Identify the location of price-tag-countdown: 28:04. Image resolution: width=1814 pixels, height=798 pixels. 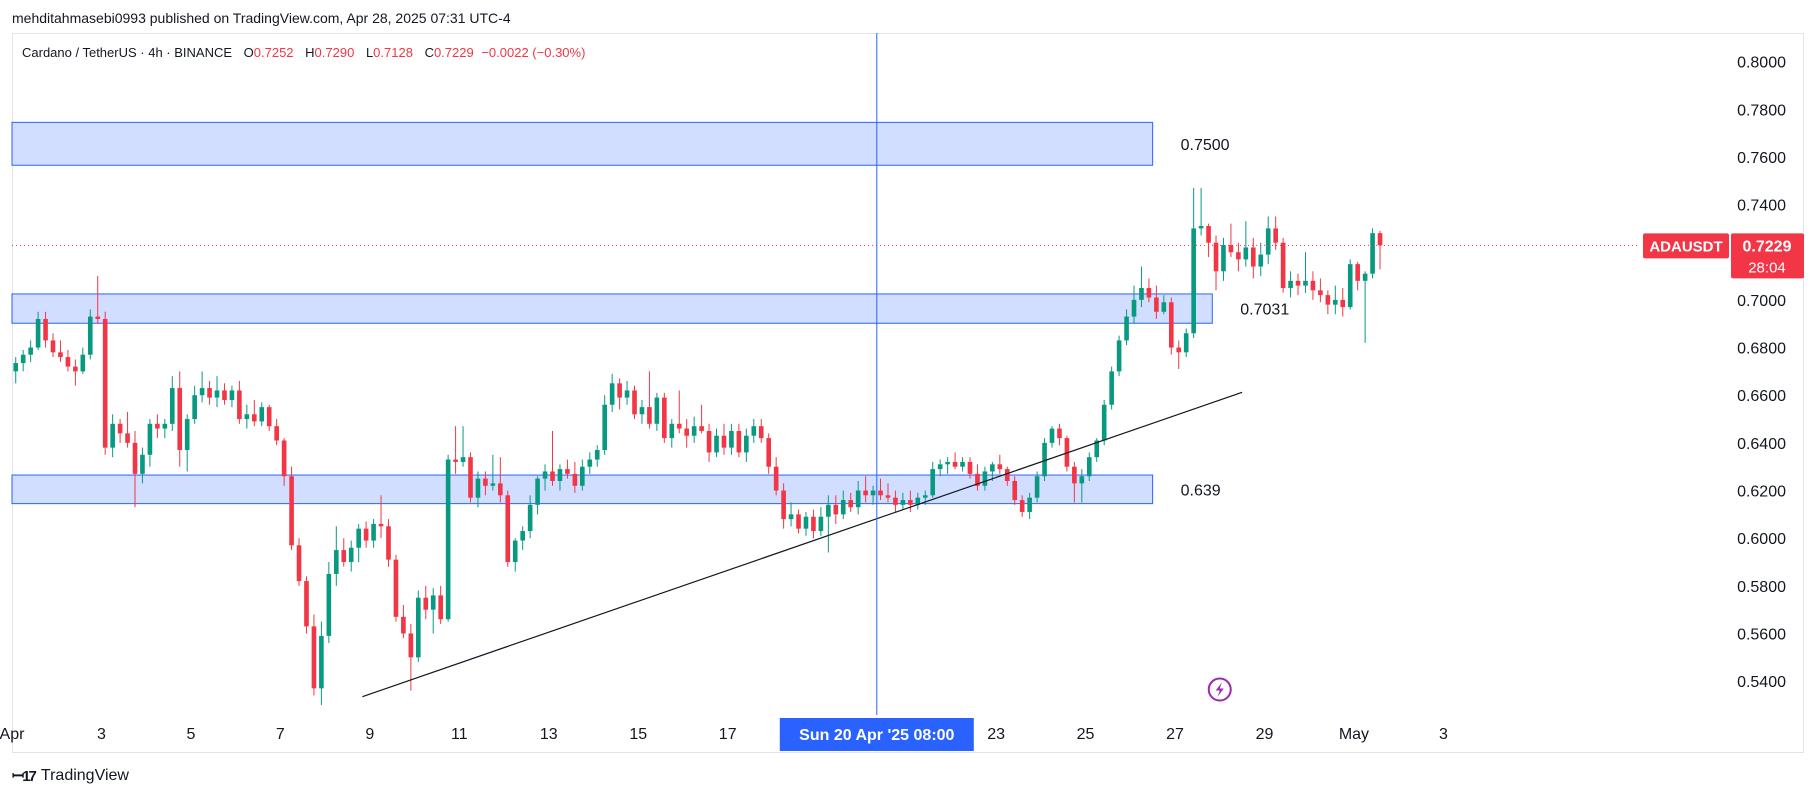
(1767, 267).